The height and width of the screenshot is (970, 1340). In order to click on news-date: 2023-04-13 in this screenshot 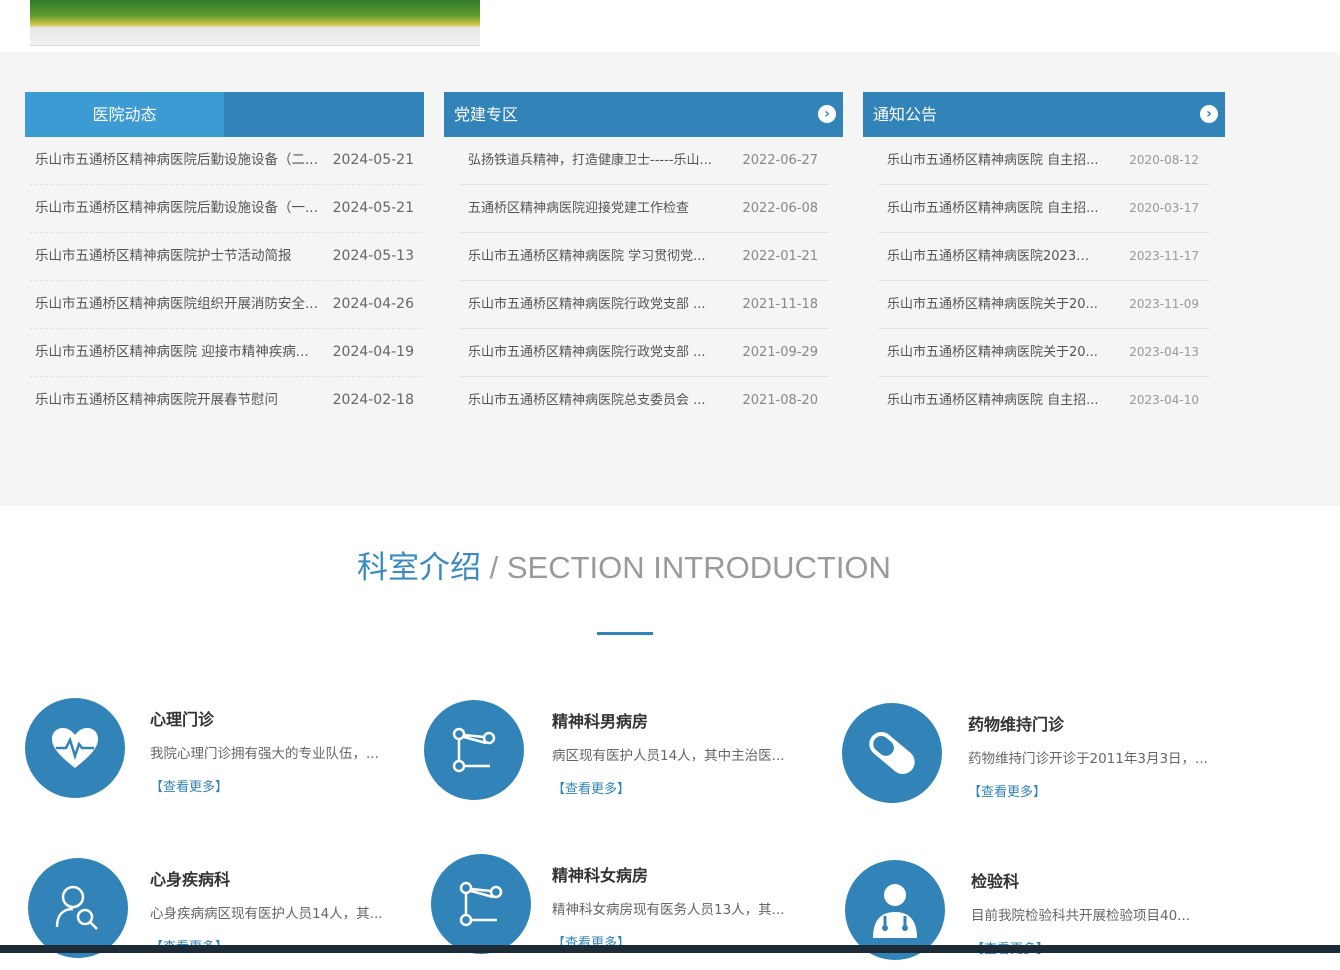, I will do `click(1164, 352)`.